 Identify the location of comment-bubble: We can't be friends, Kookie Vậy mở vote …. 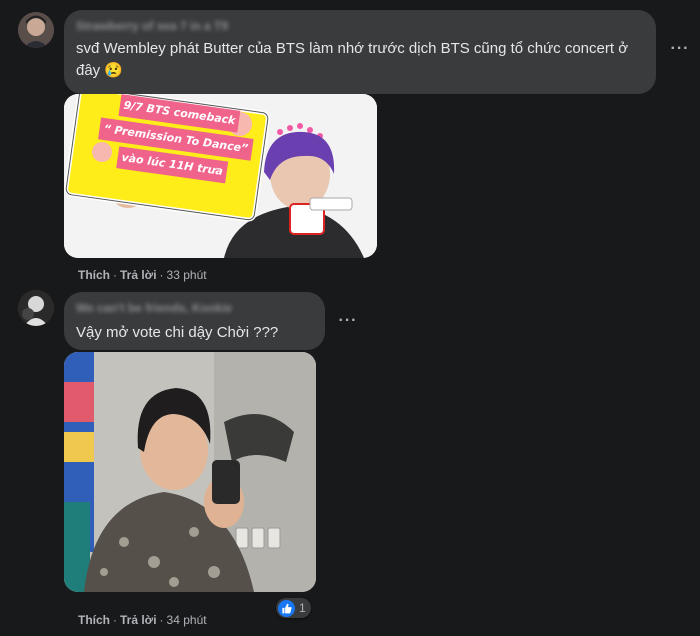
(194, 321).